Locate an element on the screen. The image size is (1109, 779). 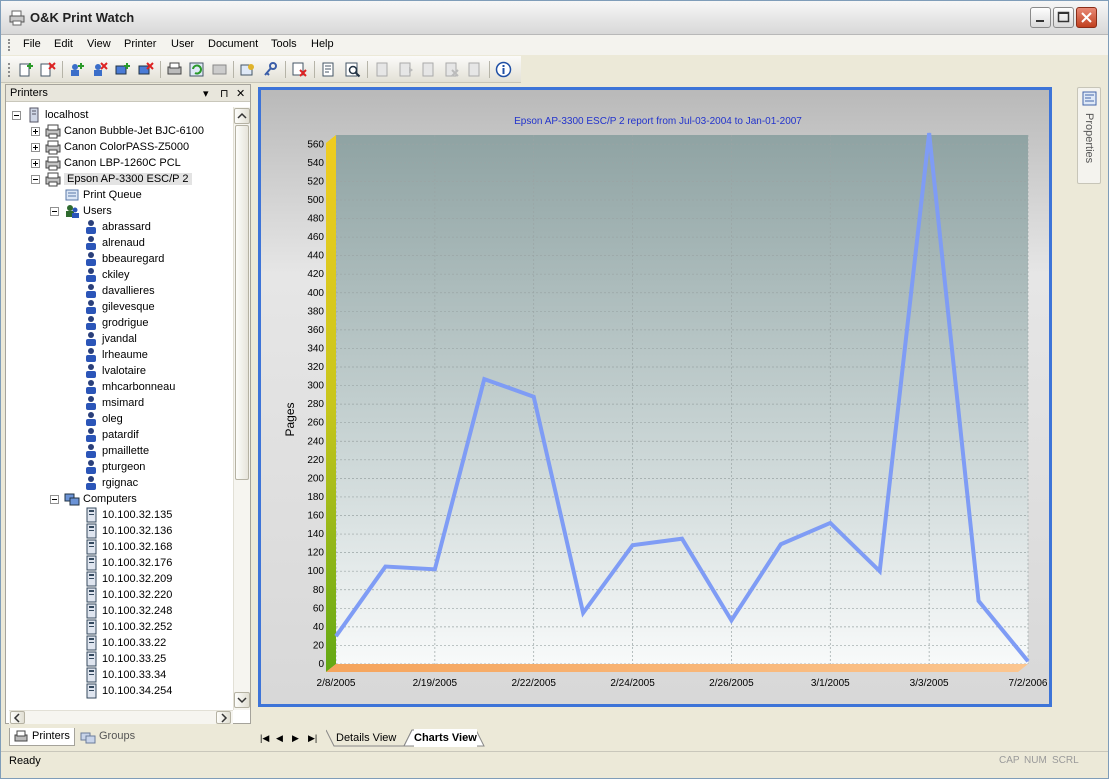
menu-view: View is located at coordinates (99, 44).